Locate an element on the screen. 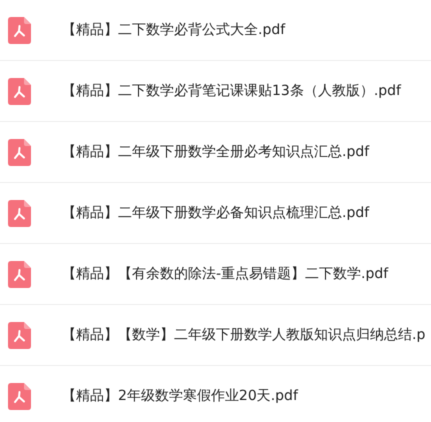 The height and width of the screenshot is (422, 431). file-name: 【精品】二下数学必背笔记课课贴13条（人教版）.pdf is located at coordinates (231, 91).